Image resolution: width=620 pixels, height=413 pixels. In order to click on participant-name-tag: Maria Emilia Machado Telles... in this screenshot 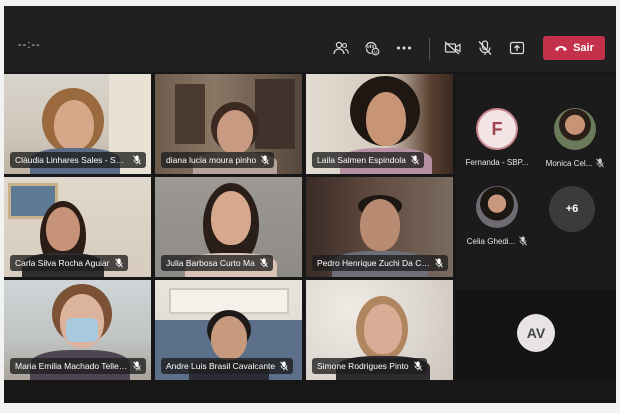, I will do `click(78, 366)`.